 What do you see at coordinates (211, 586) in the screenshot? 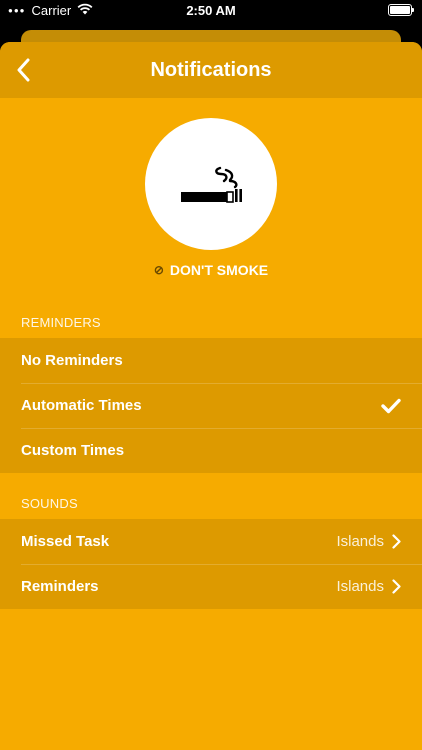
I see `sound-row-reminders: Reminders Islands` at bounding box center [211, 586].